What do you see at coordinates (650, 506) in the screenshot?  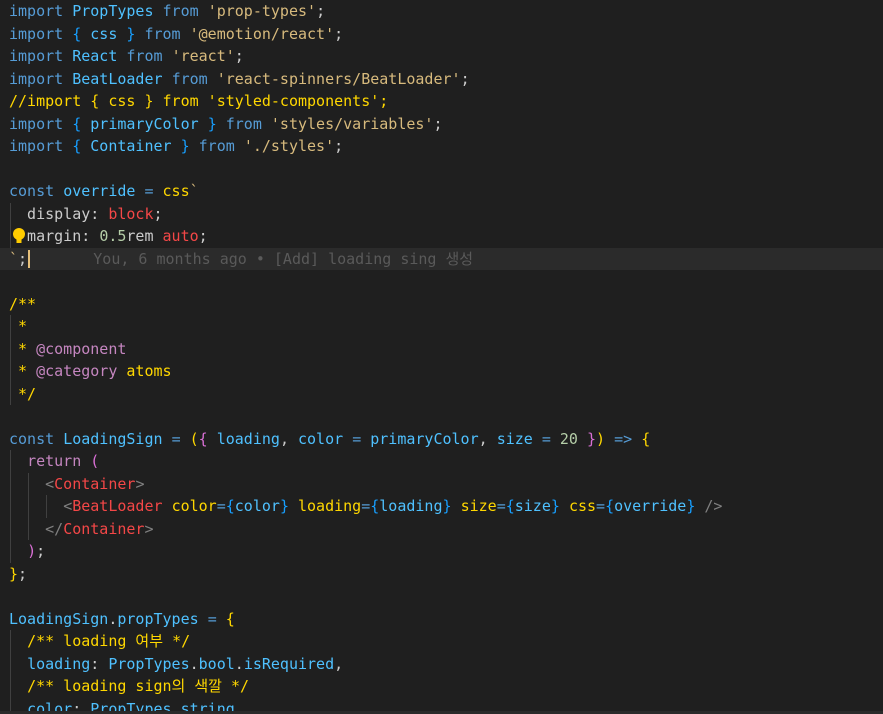 I see `code-token: override` at bounding box center [650, 506].